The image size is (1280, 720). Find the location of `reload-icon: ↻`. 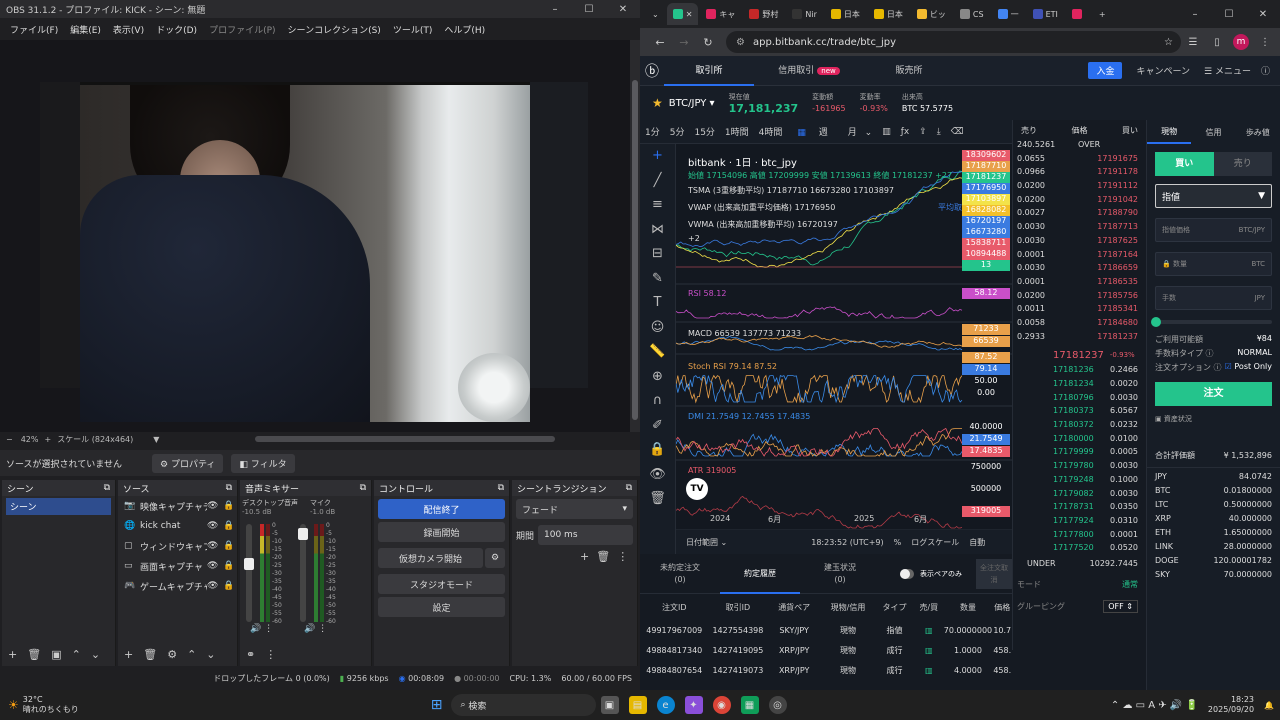

reload-icon: ↻ is located at coordinates (708, 42).